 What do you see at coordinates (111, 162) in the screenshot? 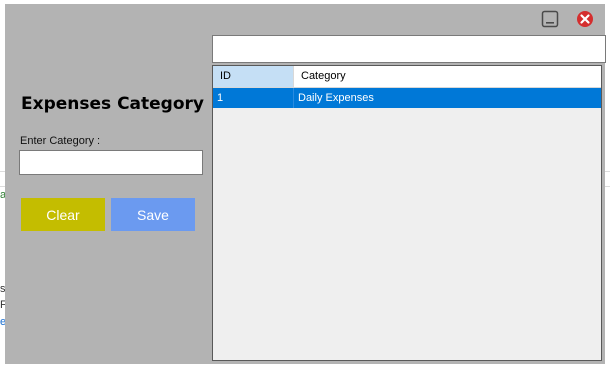
I see `category-input` at bounding box center [111, 162].